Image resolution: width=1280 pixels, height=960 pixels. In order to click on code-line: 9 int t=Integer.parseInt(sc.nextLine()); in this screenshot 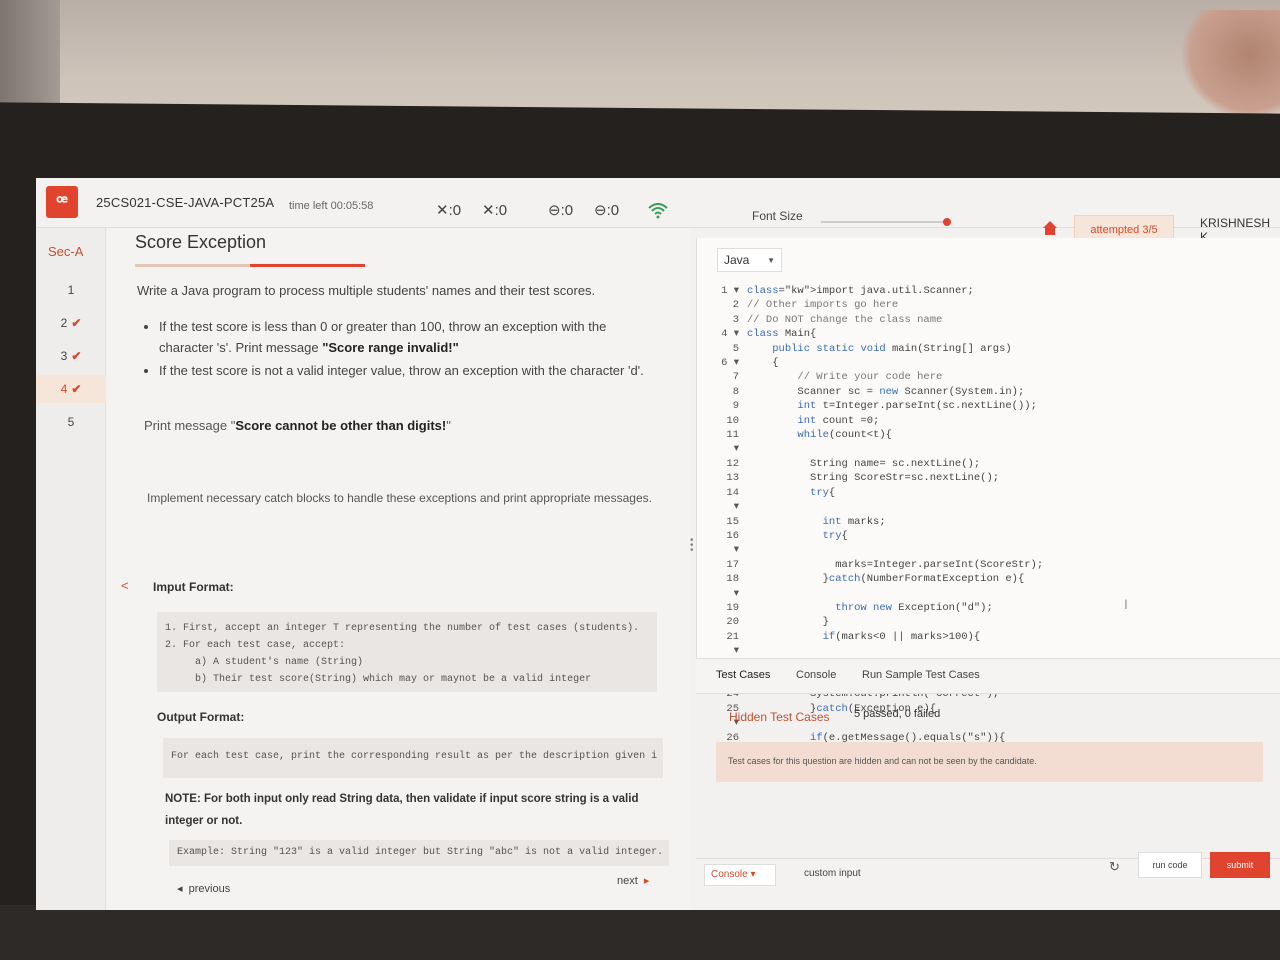, I will do `click(997, 406)`.